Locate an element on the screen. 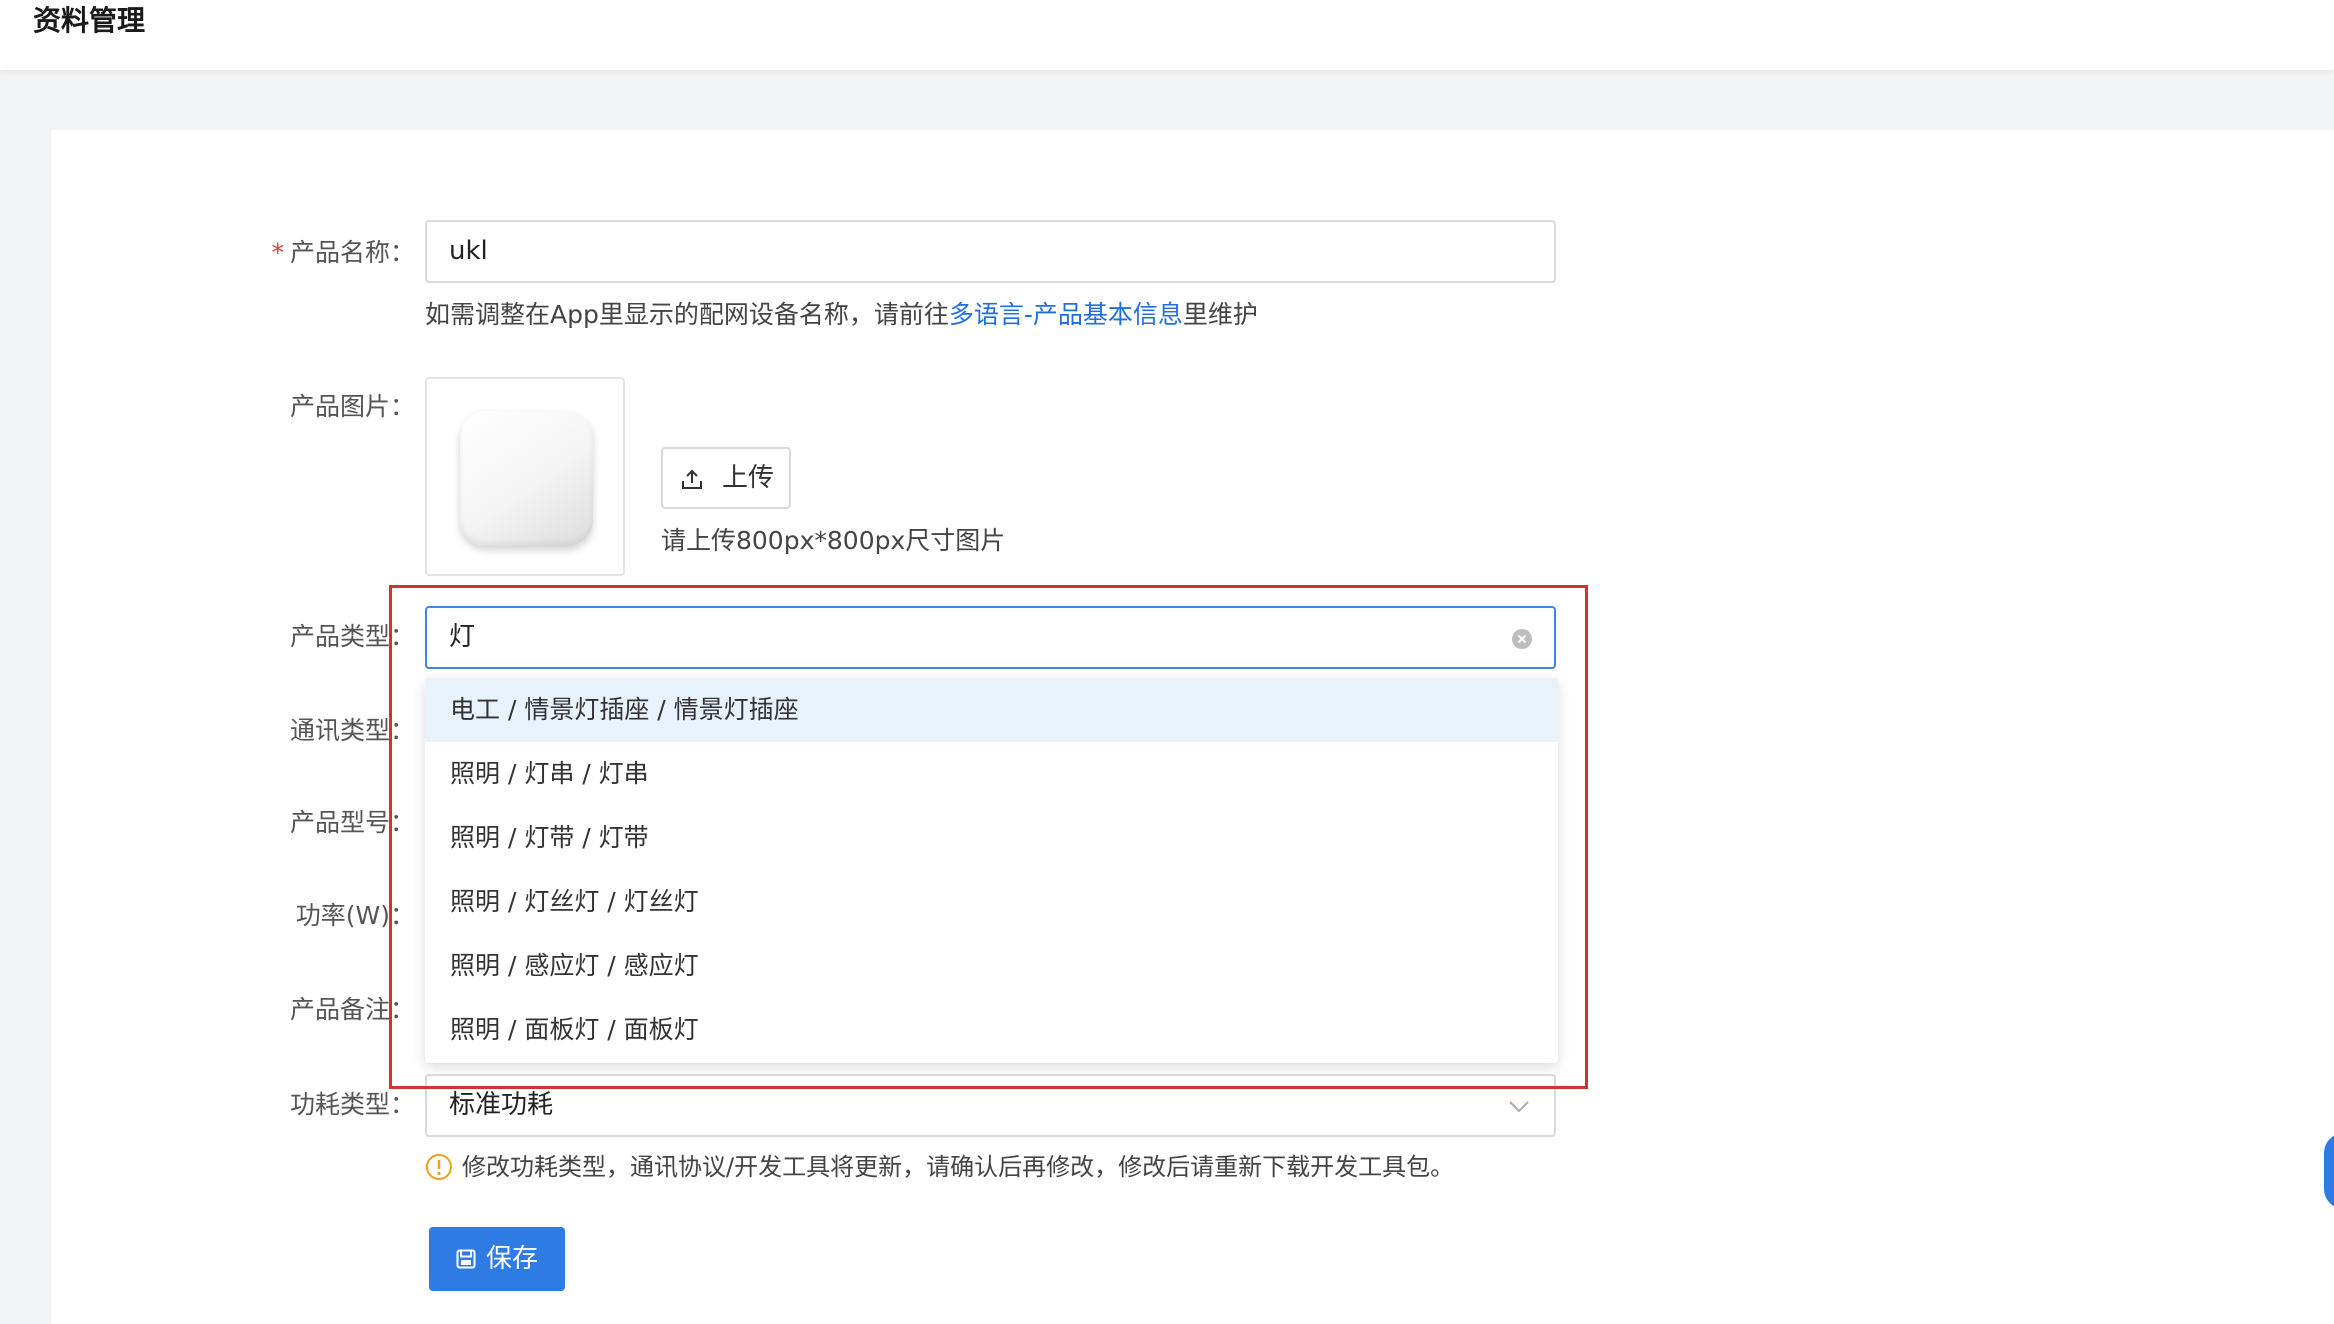 Image resolution: width=2334 pixels, height=1324 pixels. product-image is located at coordinates (526, 478).